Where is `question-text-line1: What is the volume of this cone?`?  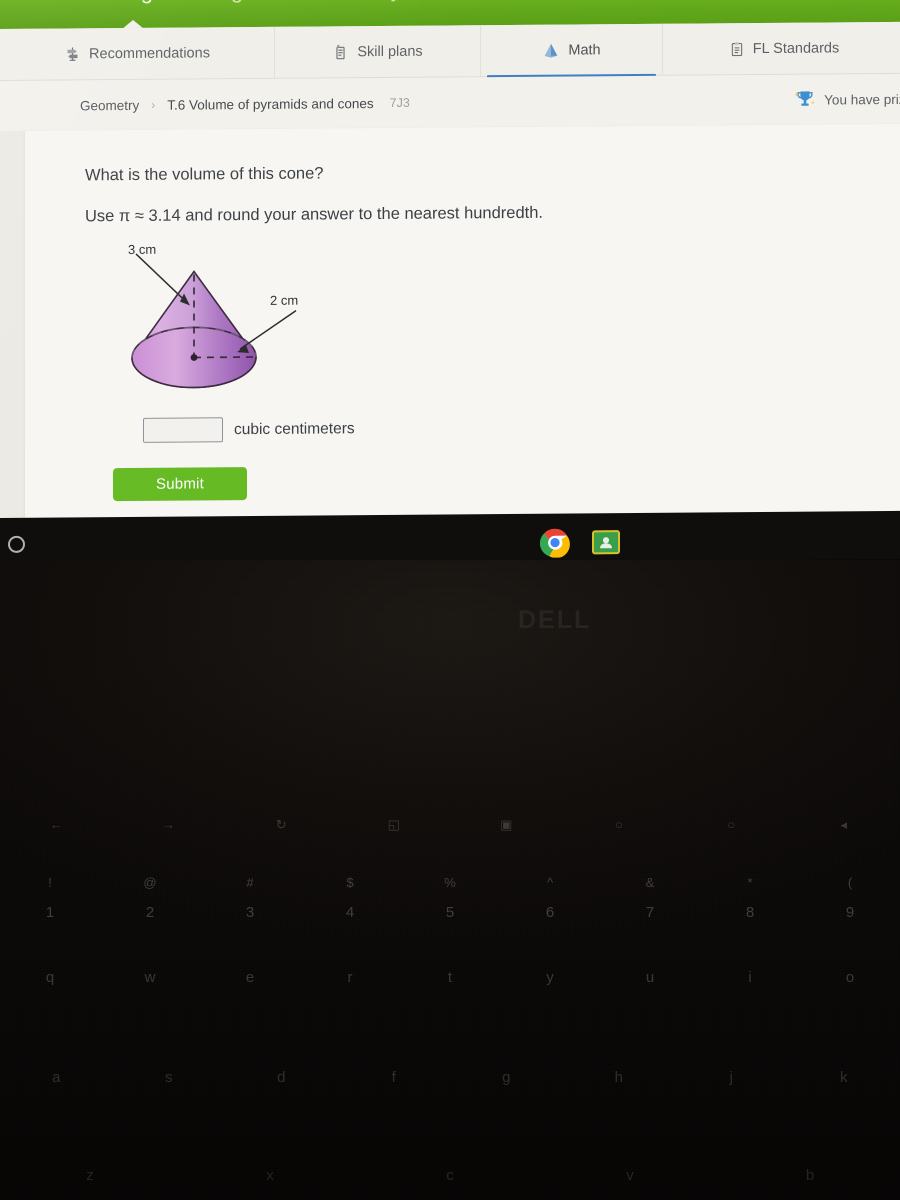 question-text-line1: What is the volume of this cone? is located at coordinates (204, 174).